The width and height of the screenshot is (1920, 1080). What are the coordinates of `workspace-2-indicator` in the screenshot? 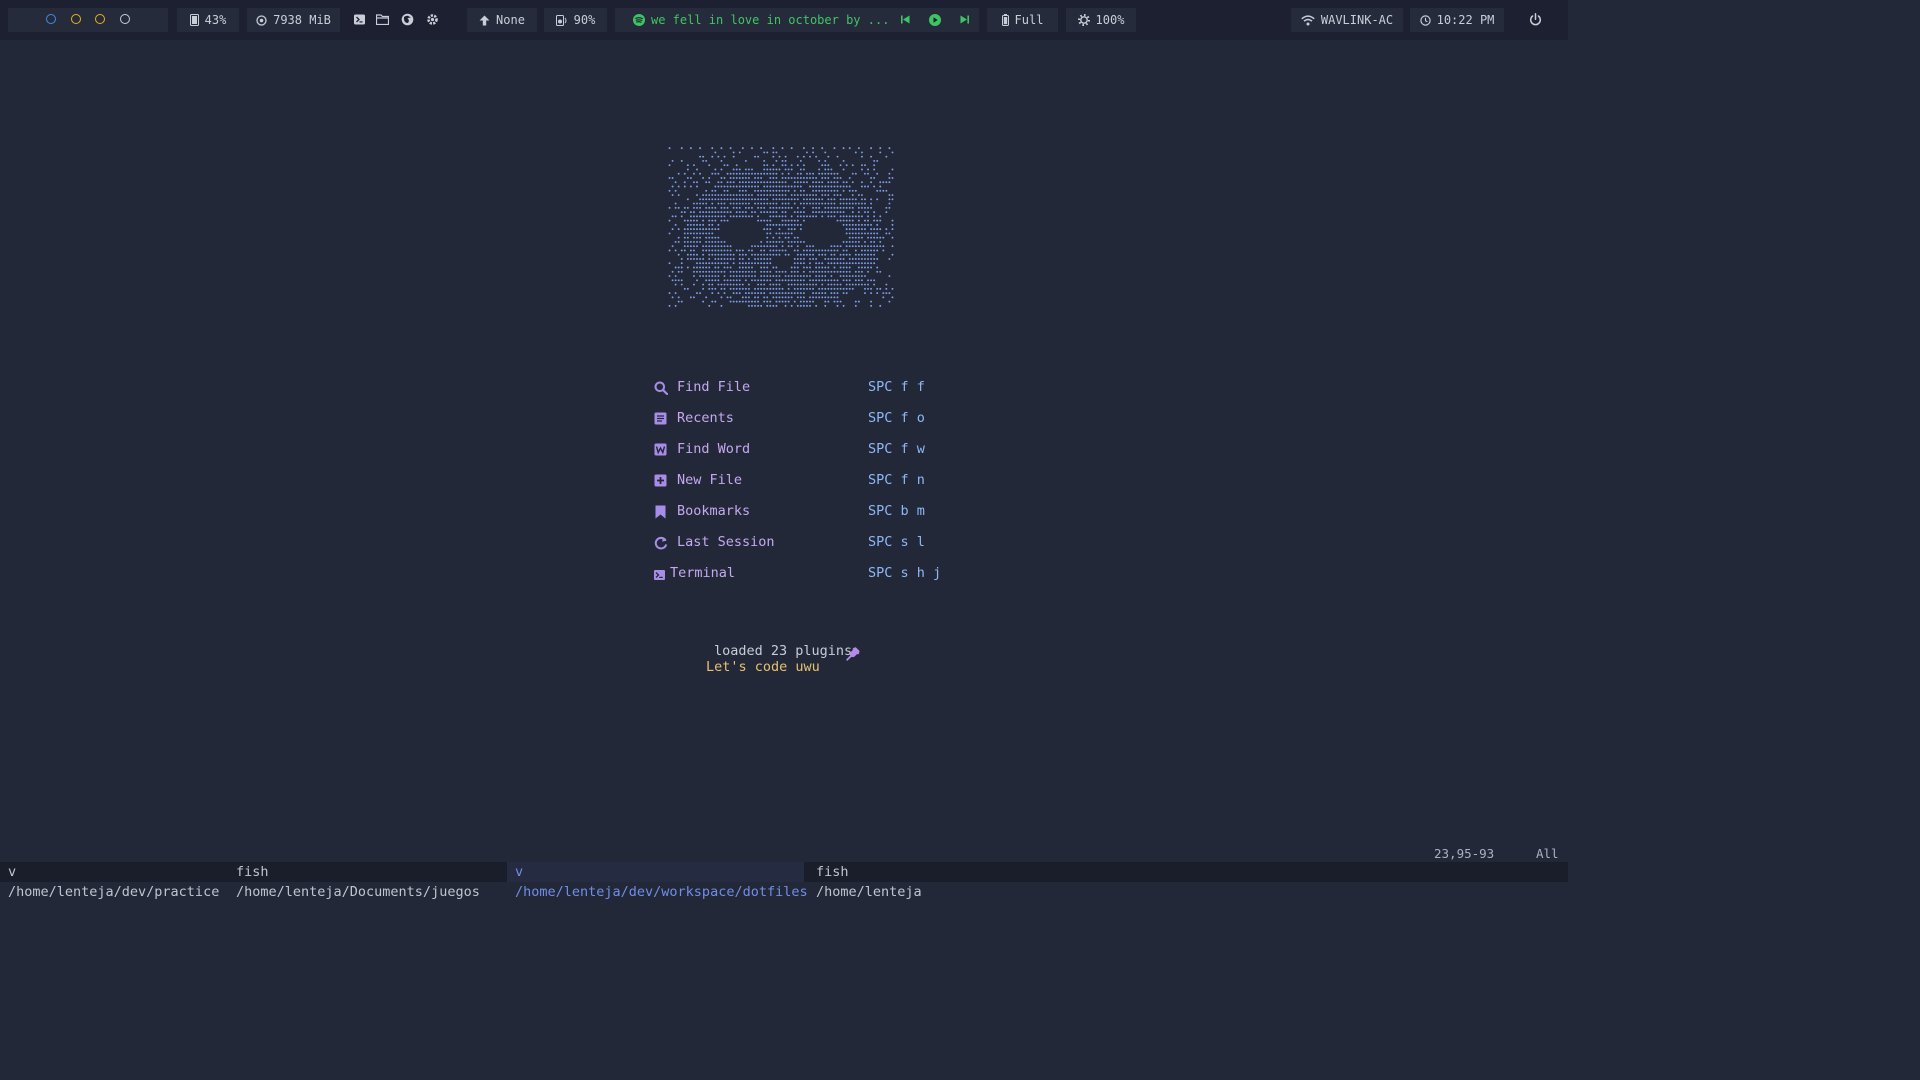 It's located at (76, 19).